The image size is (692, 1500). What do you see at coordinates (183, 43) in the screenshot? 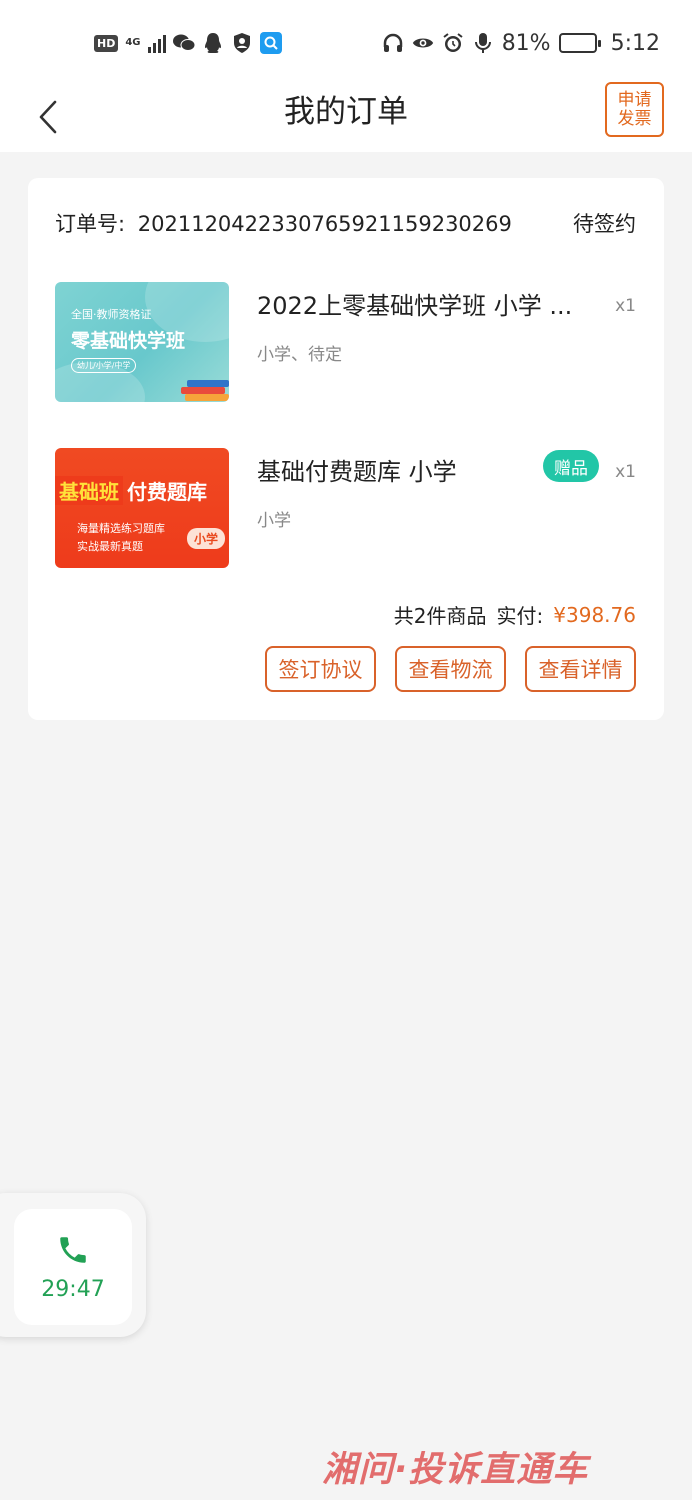
I see `wechat-icon` at bounding box center [183, 43].